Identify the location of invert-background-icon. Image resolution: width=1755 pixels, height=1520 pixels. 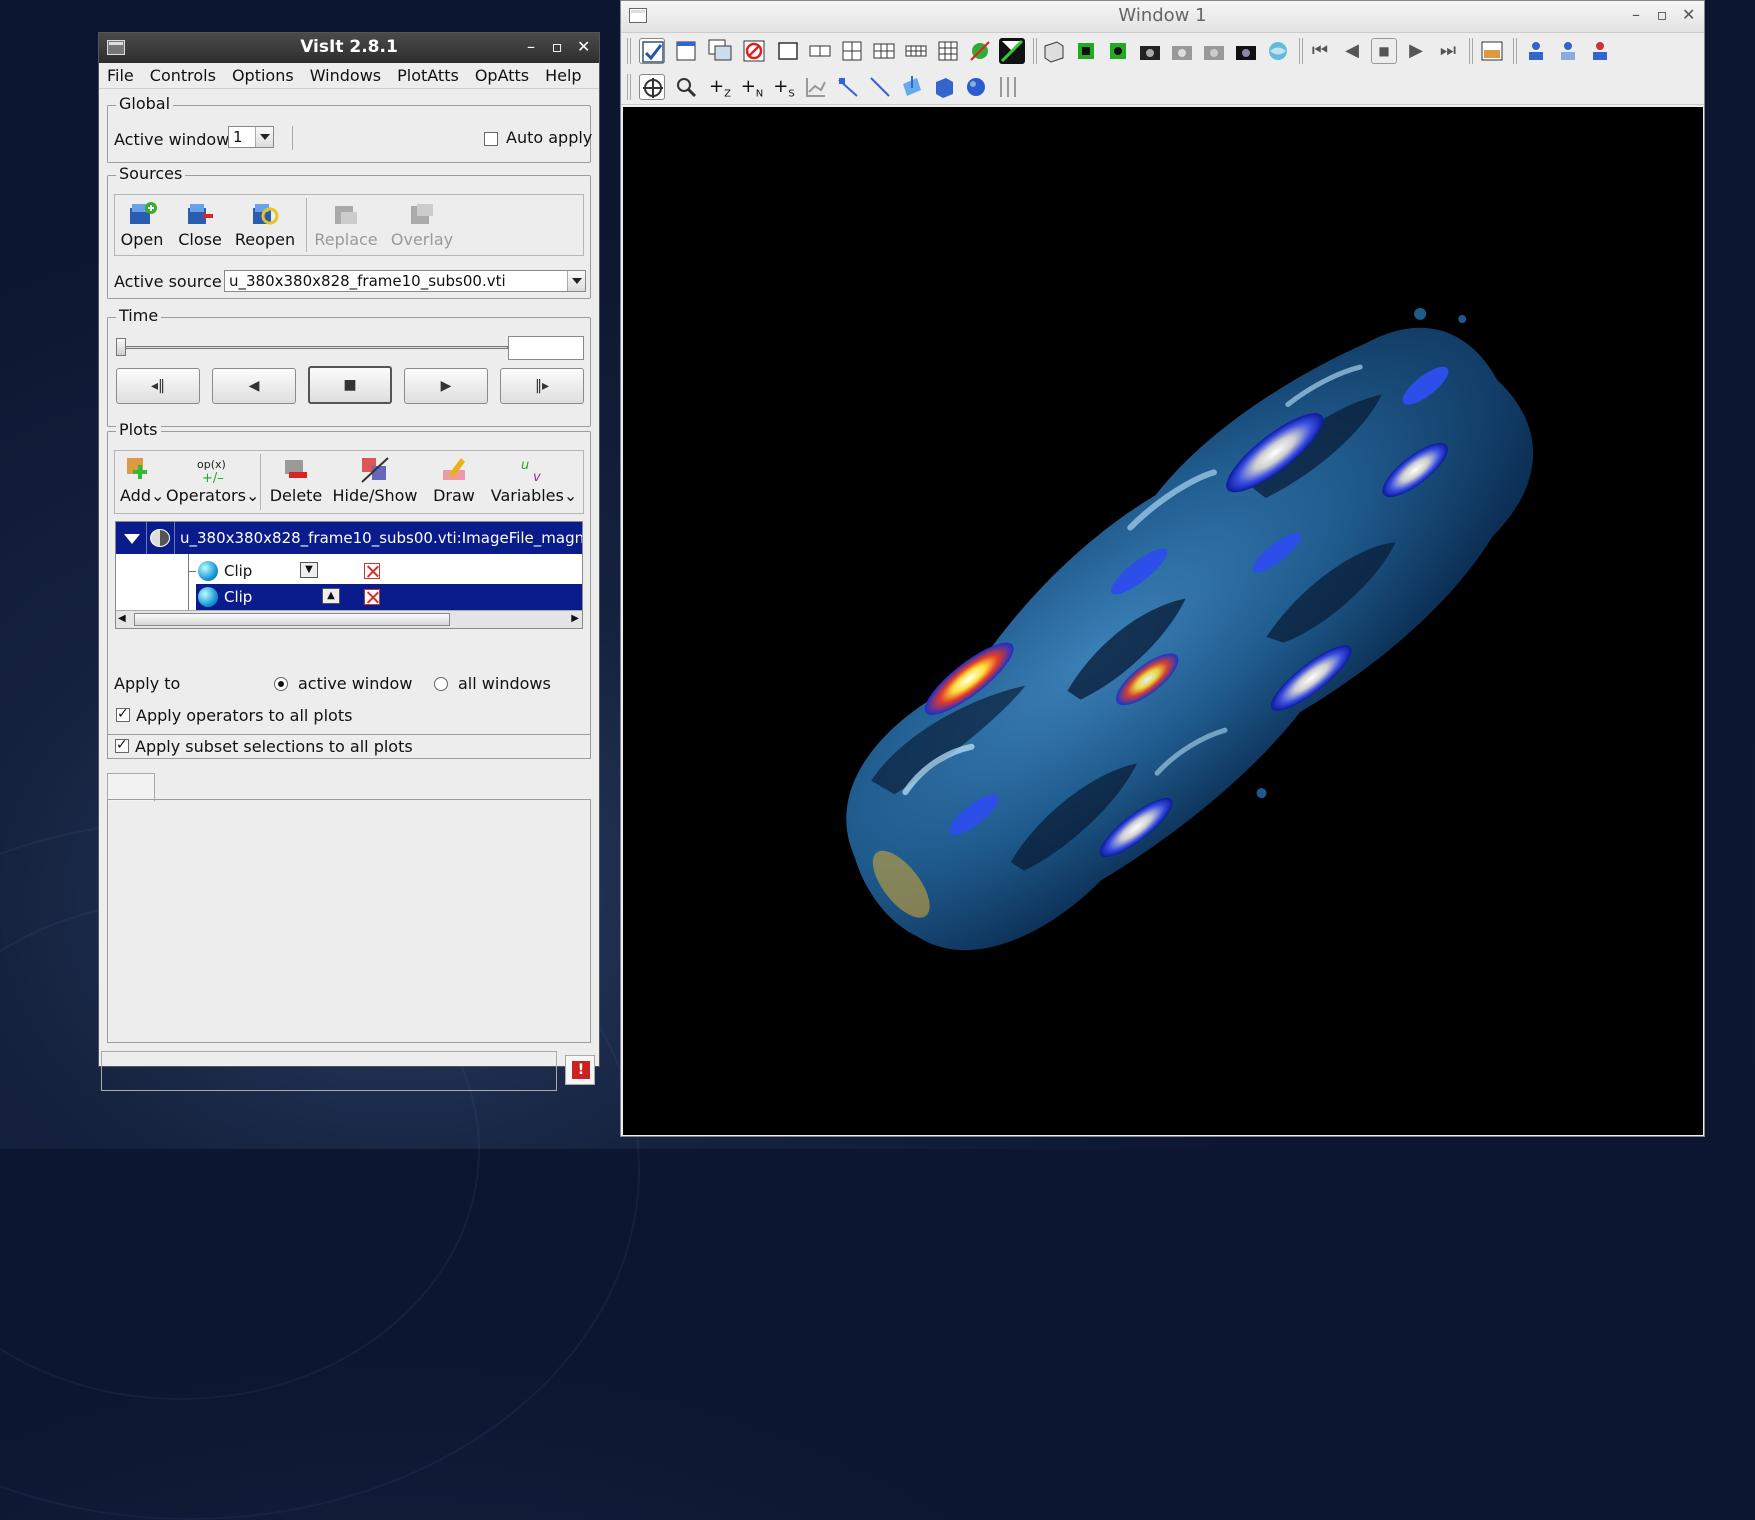
(1012, 51).